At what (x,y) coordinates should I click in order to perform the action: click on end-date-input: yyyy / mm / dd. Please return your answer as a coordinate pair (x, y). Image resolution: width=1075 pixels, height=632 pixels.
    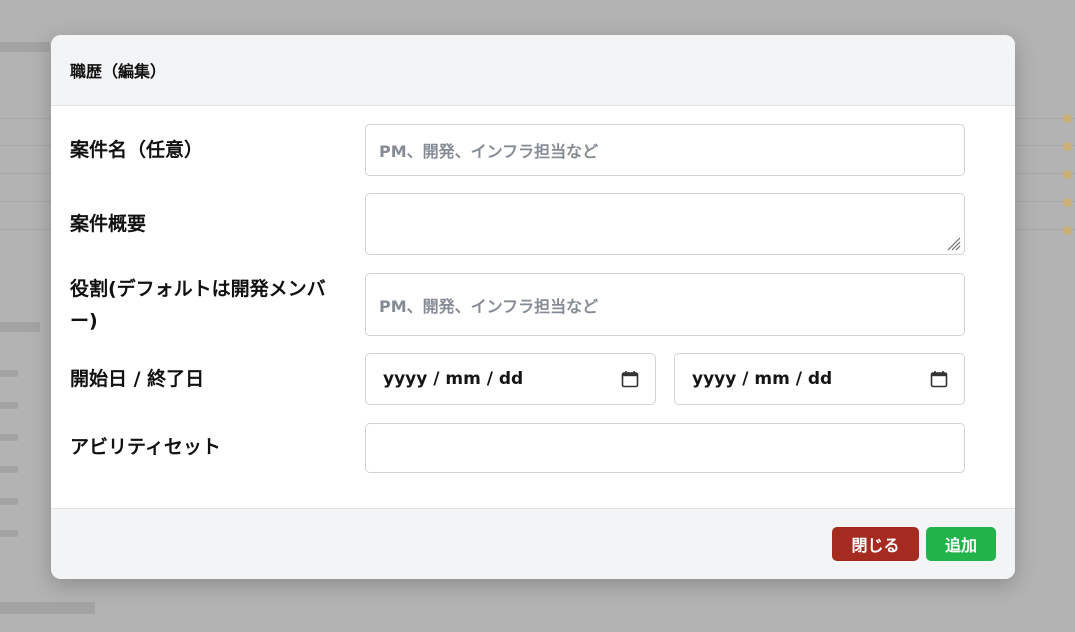
    Looking at the image, I should click on (819, 379).